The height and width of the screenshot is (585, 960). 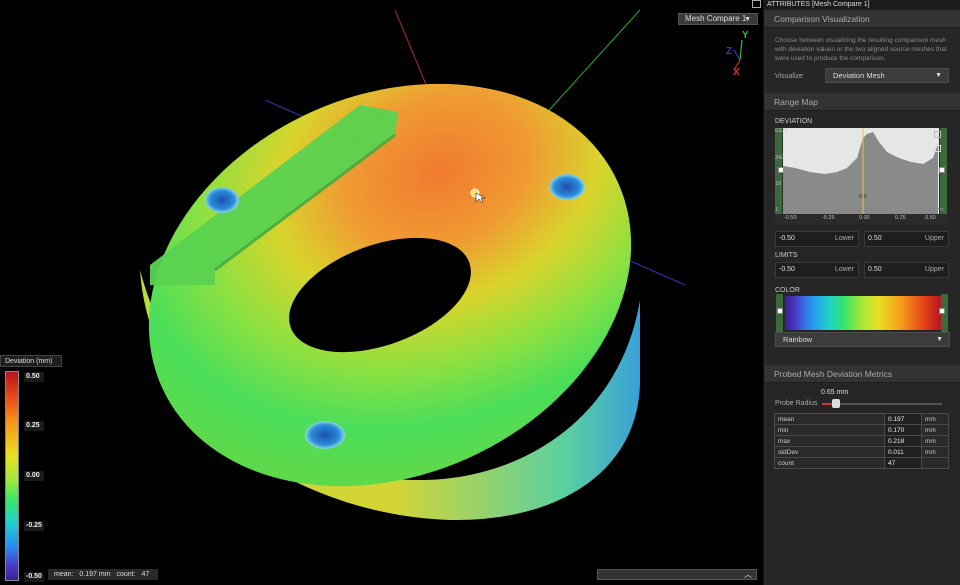 I want to click on axis-z-label: Z, so click(x=729, y=51).